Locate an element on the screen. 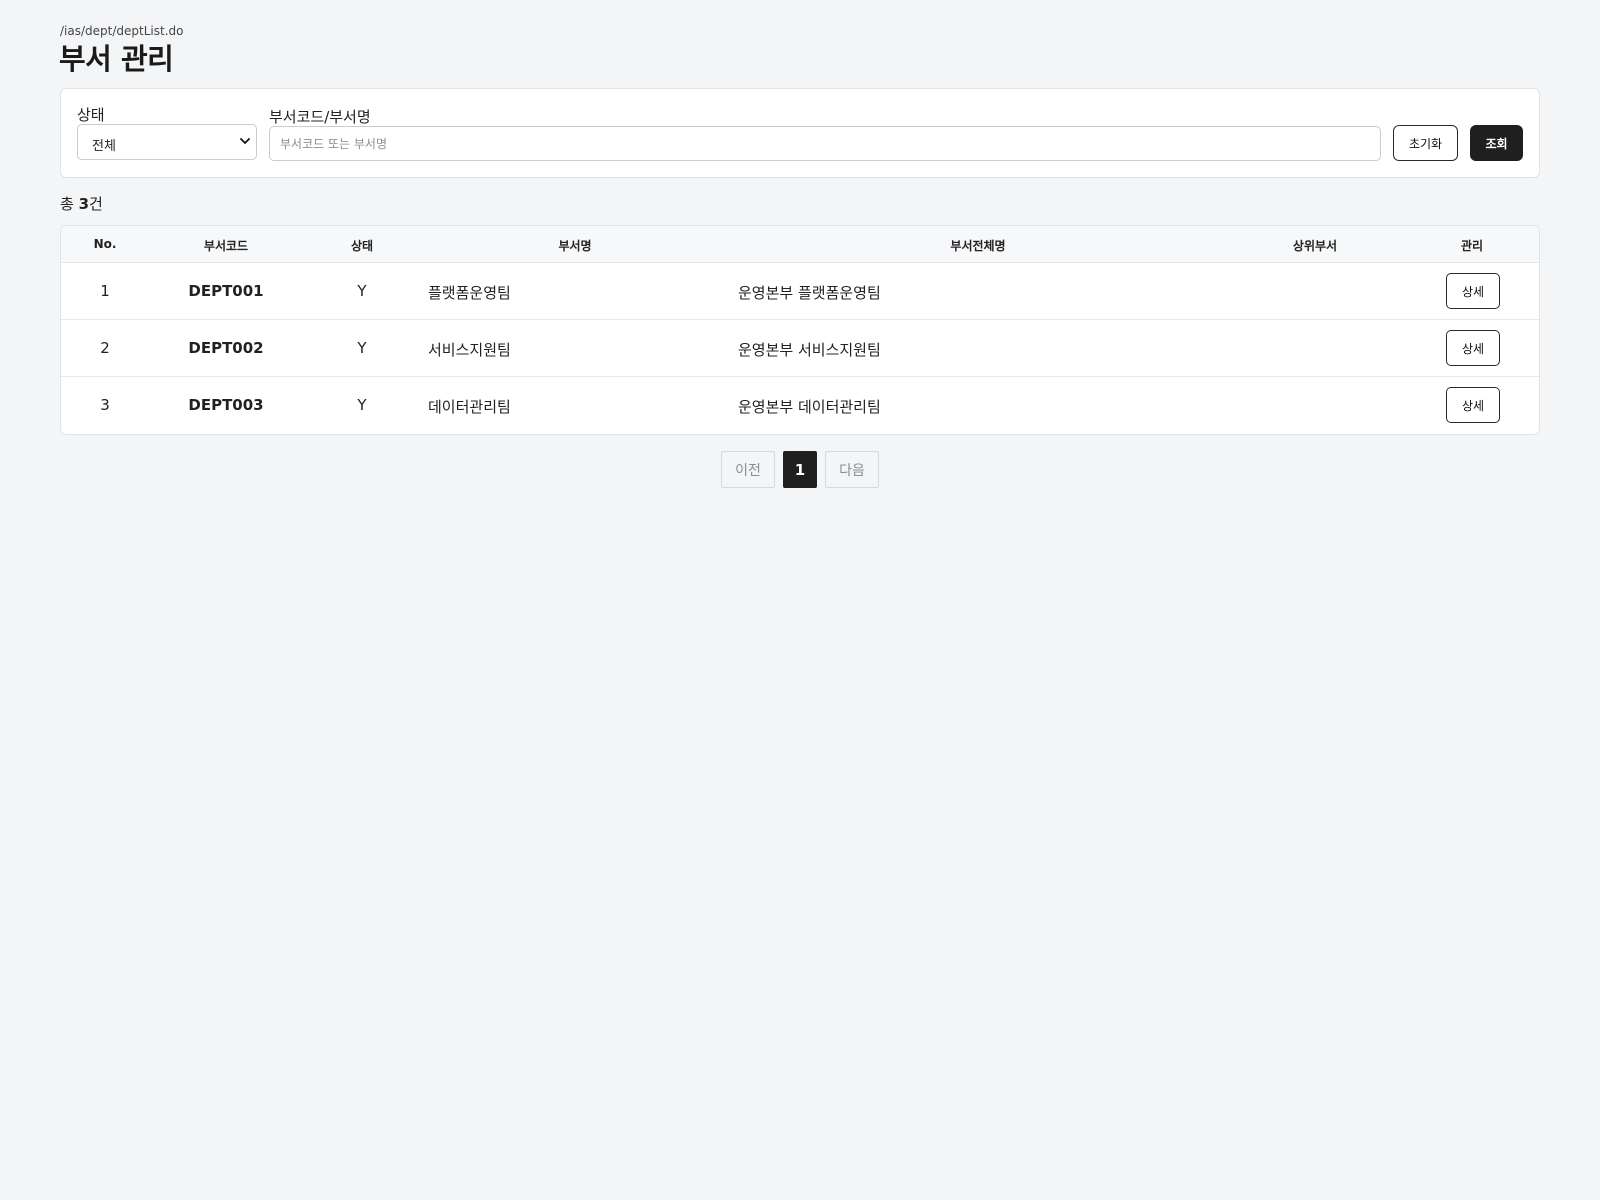  keyword-input is located at coordinates (825, 143).